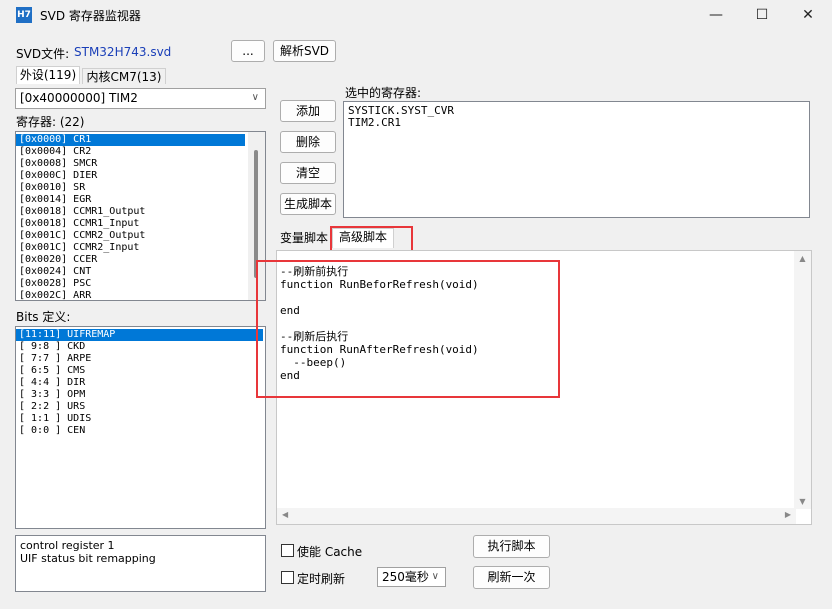 This screenshot has width=832, height=609. Describe the element at coordinates (140, 431) in the screenshot. I see `bits-list-item: [ 0:0 ] CEN` at that location.